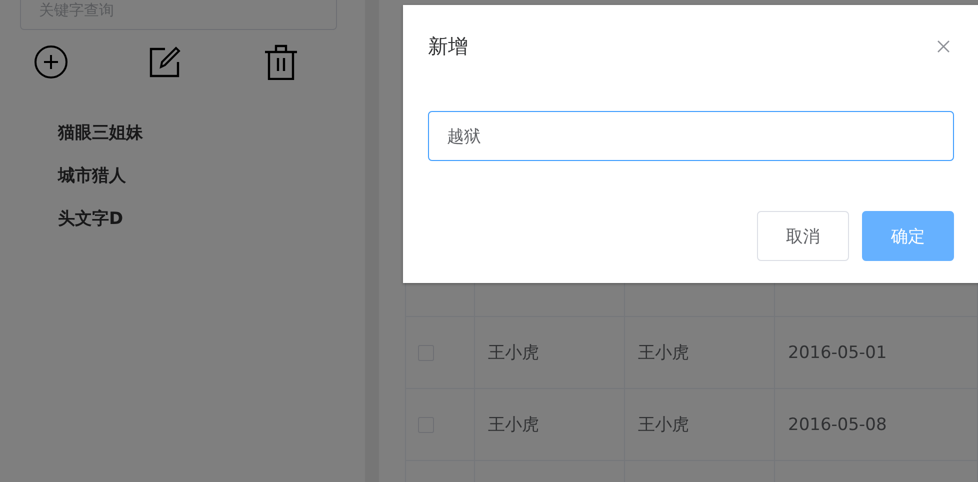  Describe the element at coordinates (91, 219) in the screenshot. I see `list-item: 头文字D` at that location.